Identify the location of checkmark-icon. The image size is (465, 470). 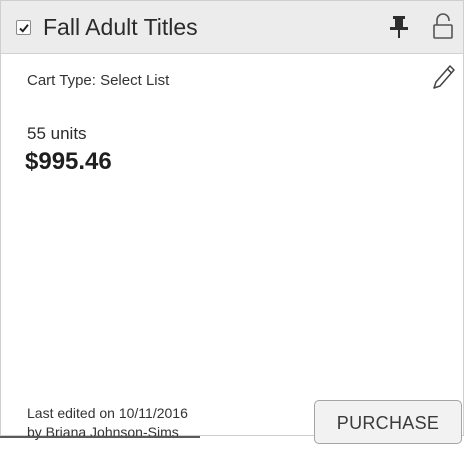
(24, 28).